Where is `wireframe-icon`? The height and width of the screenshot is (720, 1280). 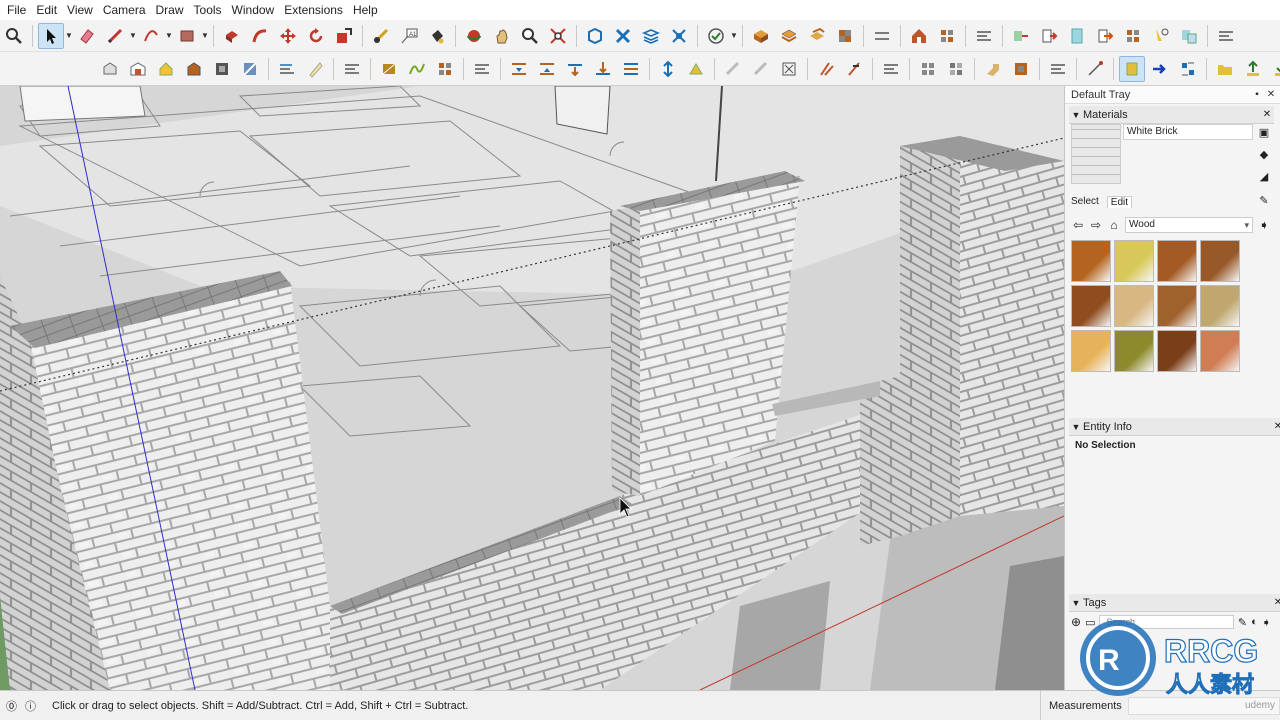
wireframe-icon is located at coordinates (315, 69).